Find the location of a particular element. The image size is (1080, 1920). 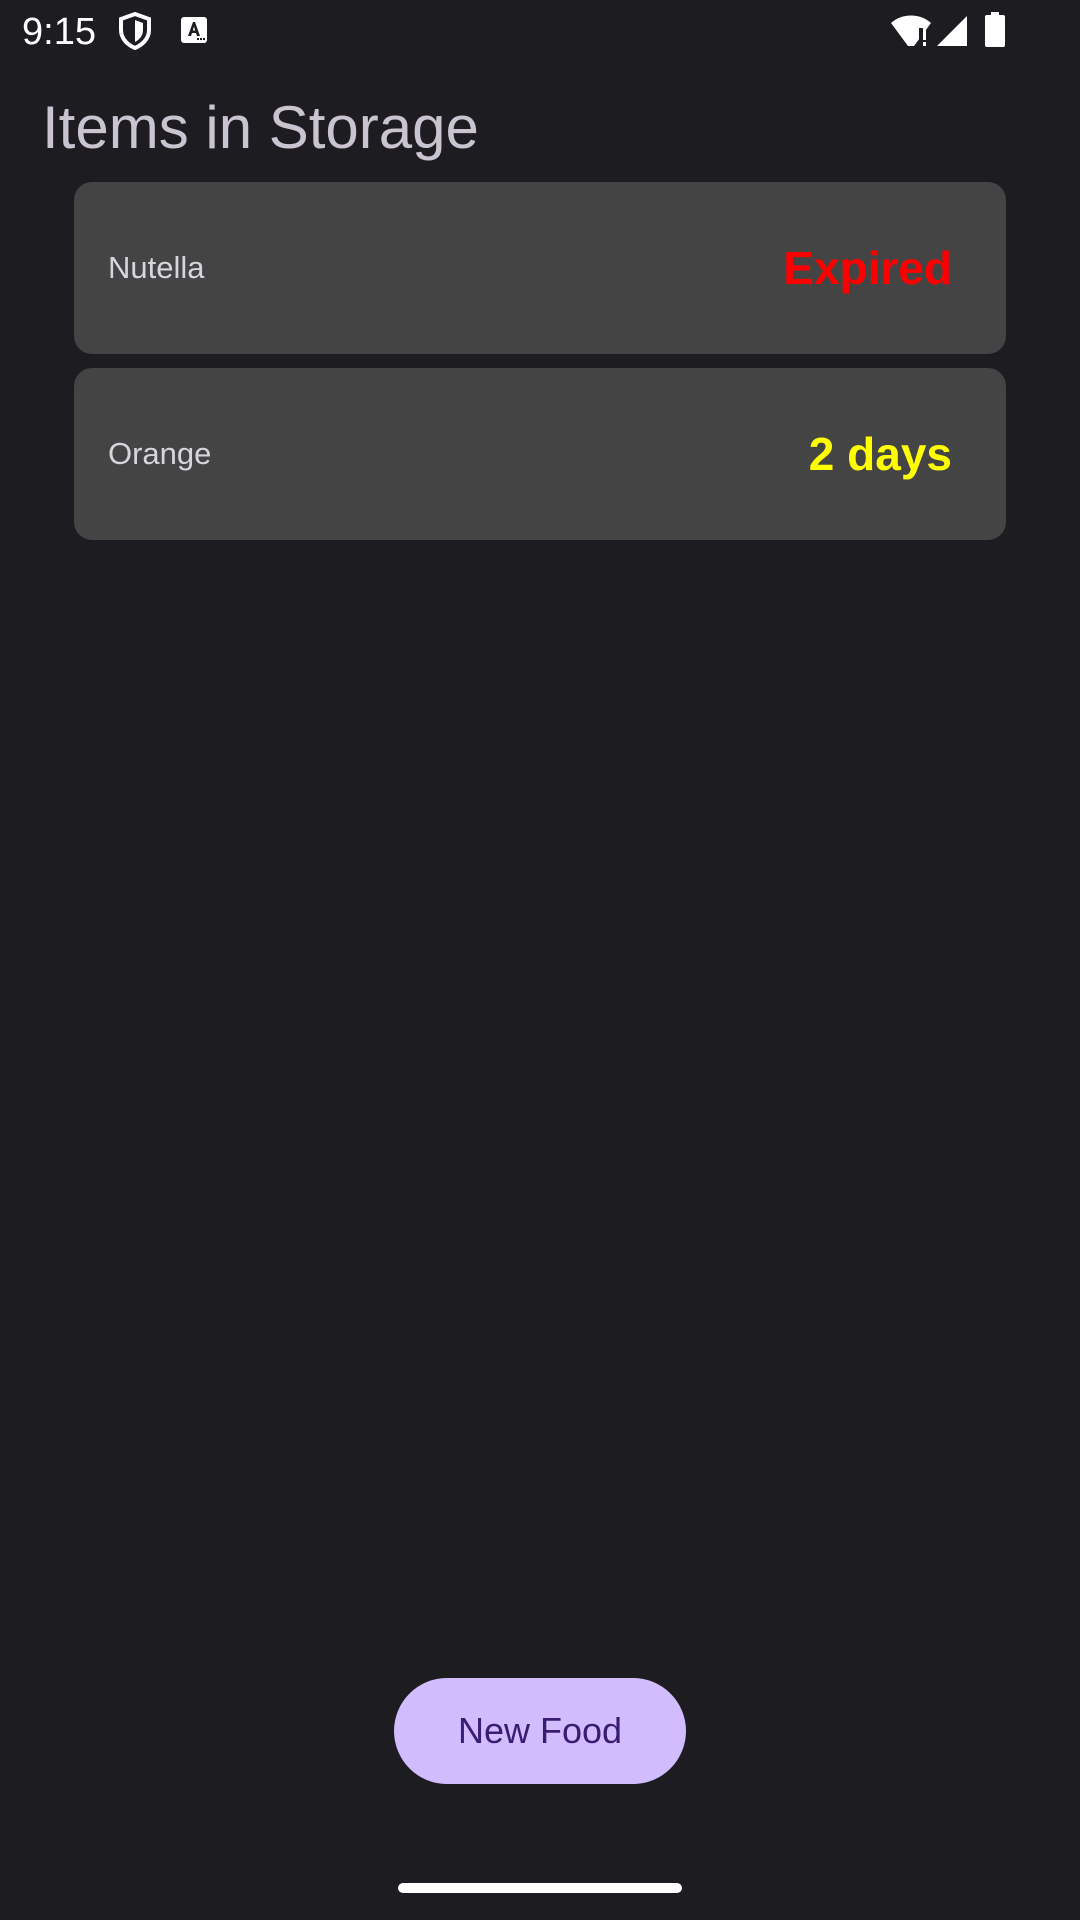

a-icon is located at coordinates (194, 32).